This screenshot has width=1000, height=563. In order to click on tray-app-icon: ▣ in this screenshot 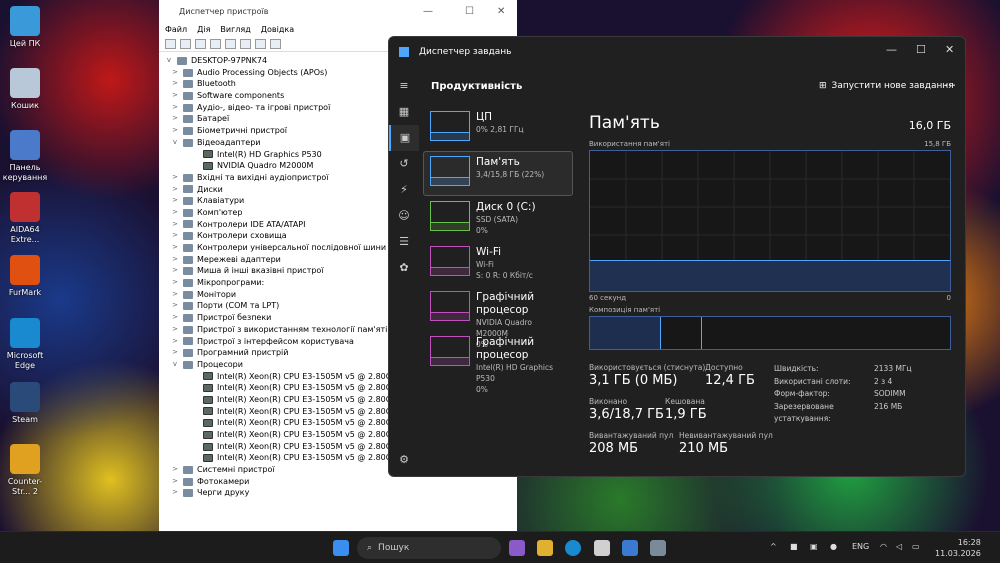, I will do `click(814, 546)`.